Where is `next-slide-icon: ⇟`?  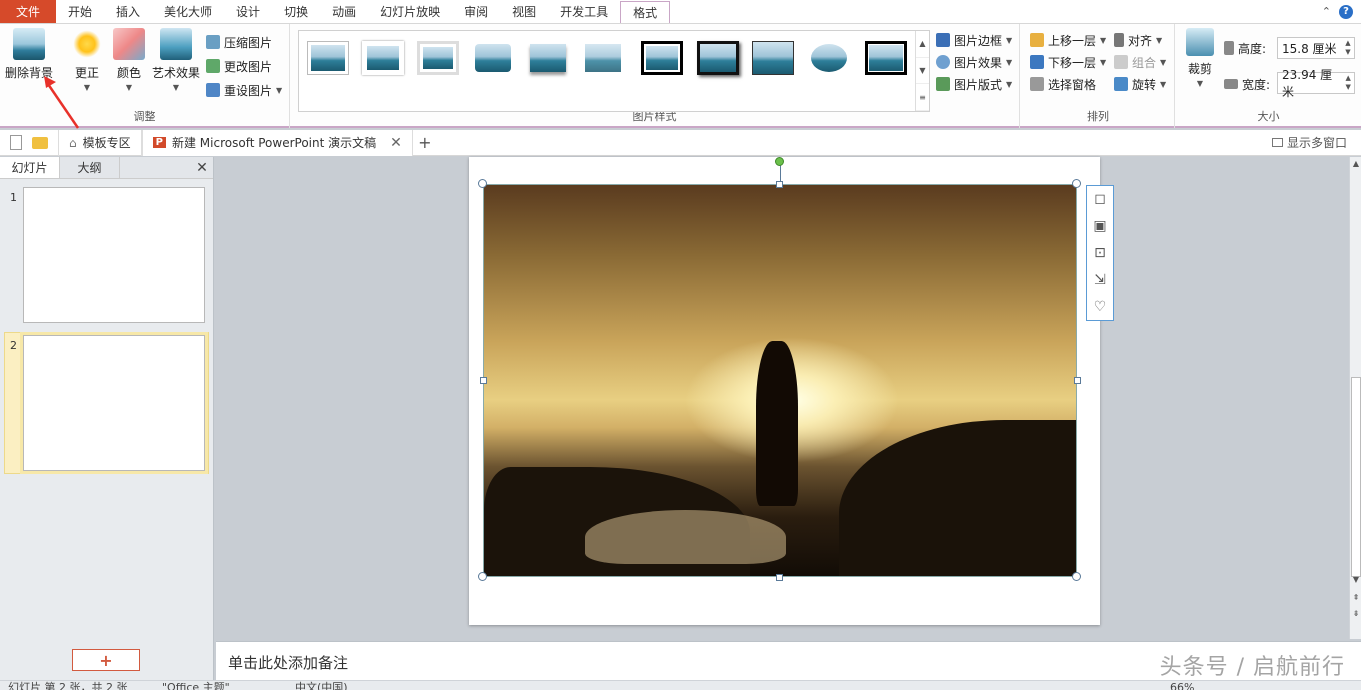 next-slide-icon: ⇟ is located at coordinates (1355, 613).